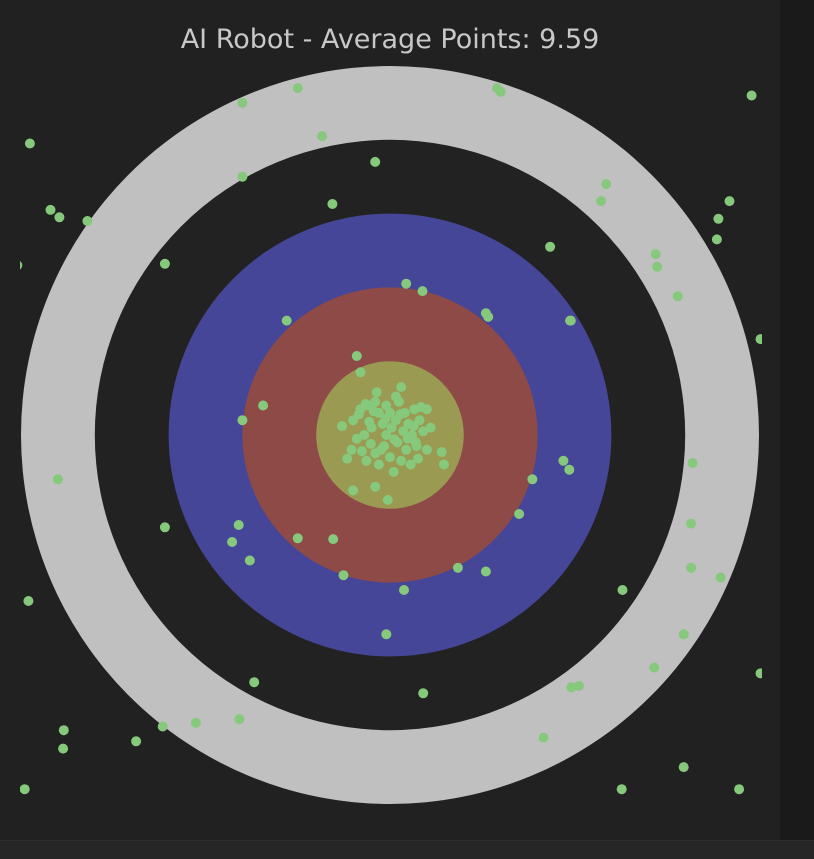 This screenshot has height=859, width=814. What do you see at coordinates (797, 420) in the screenshot?
I see `side-strip` at bounding box center [797, 420].